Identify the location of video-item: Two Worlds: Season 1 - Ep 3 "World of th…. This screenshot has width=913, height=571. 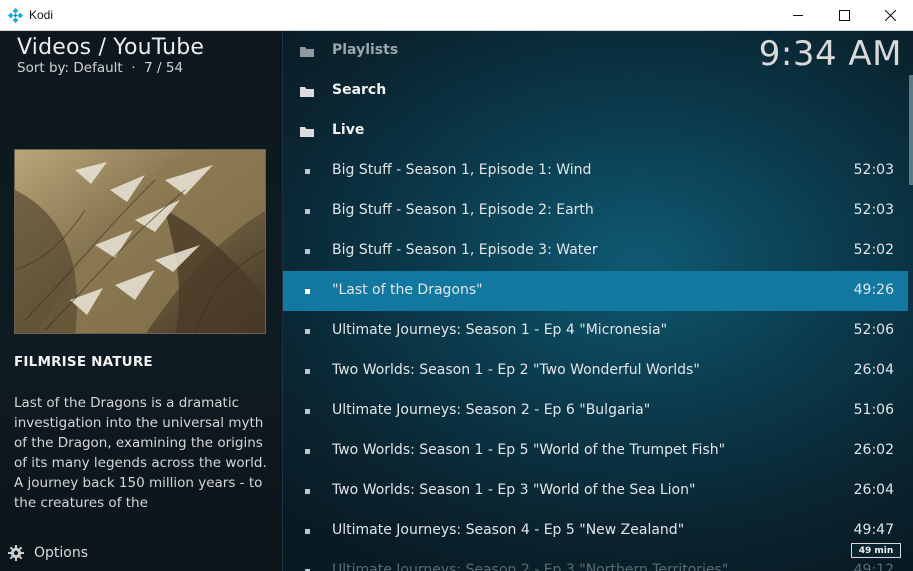
(595, 491).